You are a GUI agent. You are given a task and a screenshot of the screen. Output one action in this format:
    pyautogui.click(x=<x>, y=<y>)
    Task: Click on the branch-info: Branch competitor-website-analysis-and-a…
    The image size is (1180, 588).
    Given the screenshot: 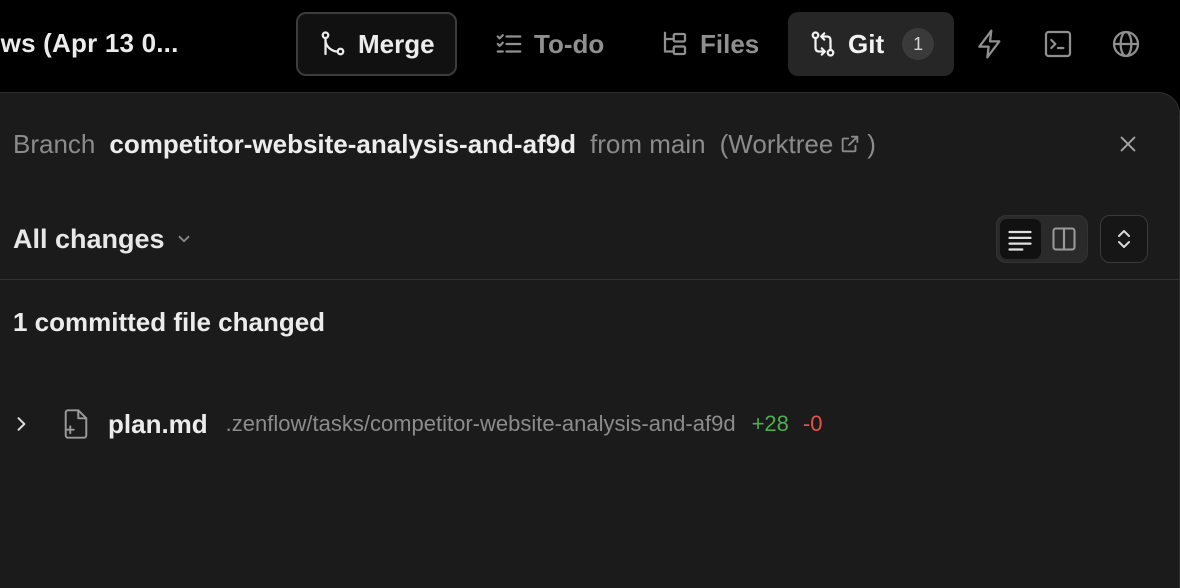 What is the action you would take?
    pyautogui.click(x=444, y=144)
    